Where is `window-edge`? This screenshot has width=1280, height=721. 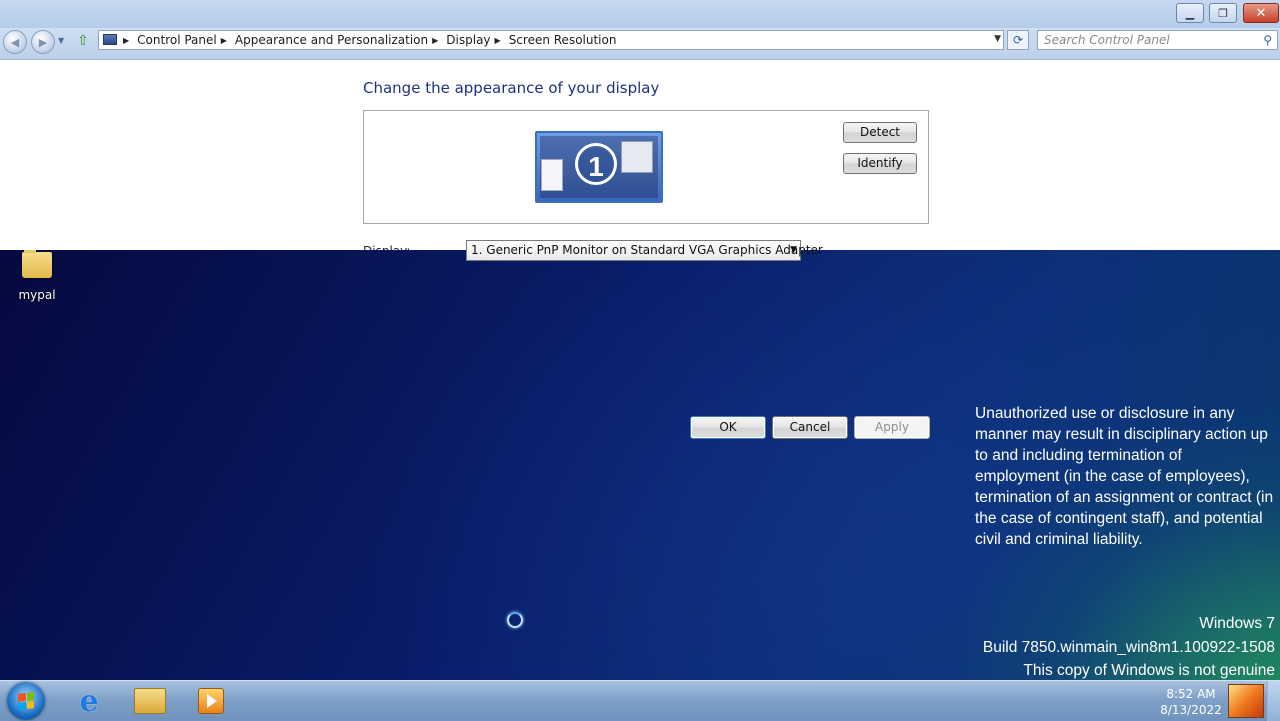
window-edge is located at coordinates (1252, 249).